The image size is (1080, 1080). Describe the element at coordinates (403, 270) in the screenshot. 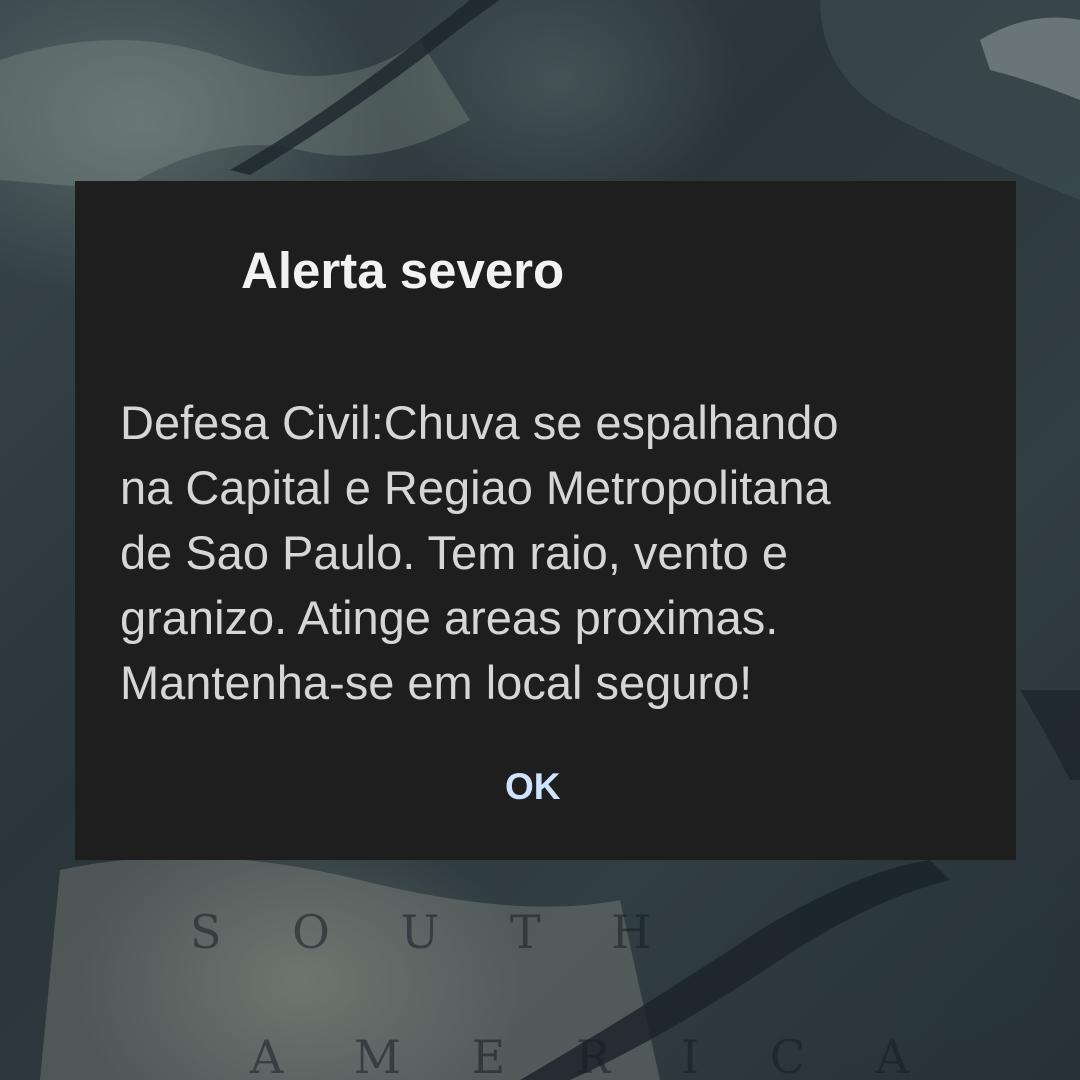

I see `dialog-title: Alerta severo` at that location.